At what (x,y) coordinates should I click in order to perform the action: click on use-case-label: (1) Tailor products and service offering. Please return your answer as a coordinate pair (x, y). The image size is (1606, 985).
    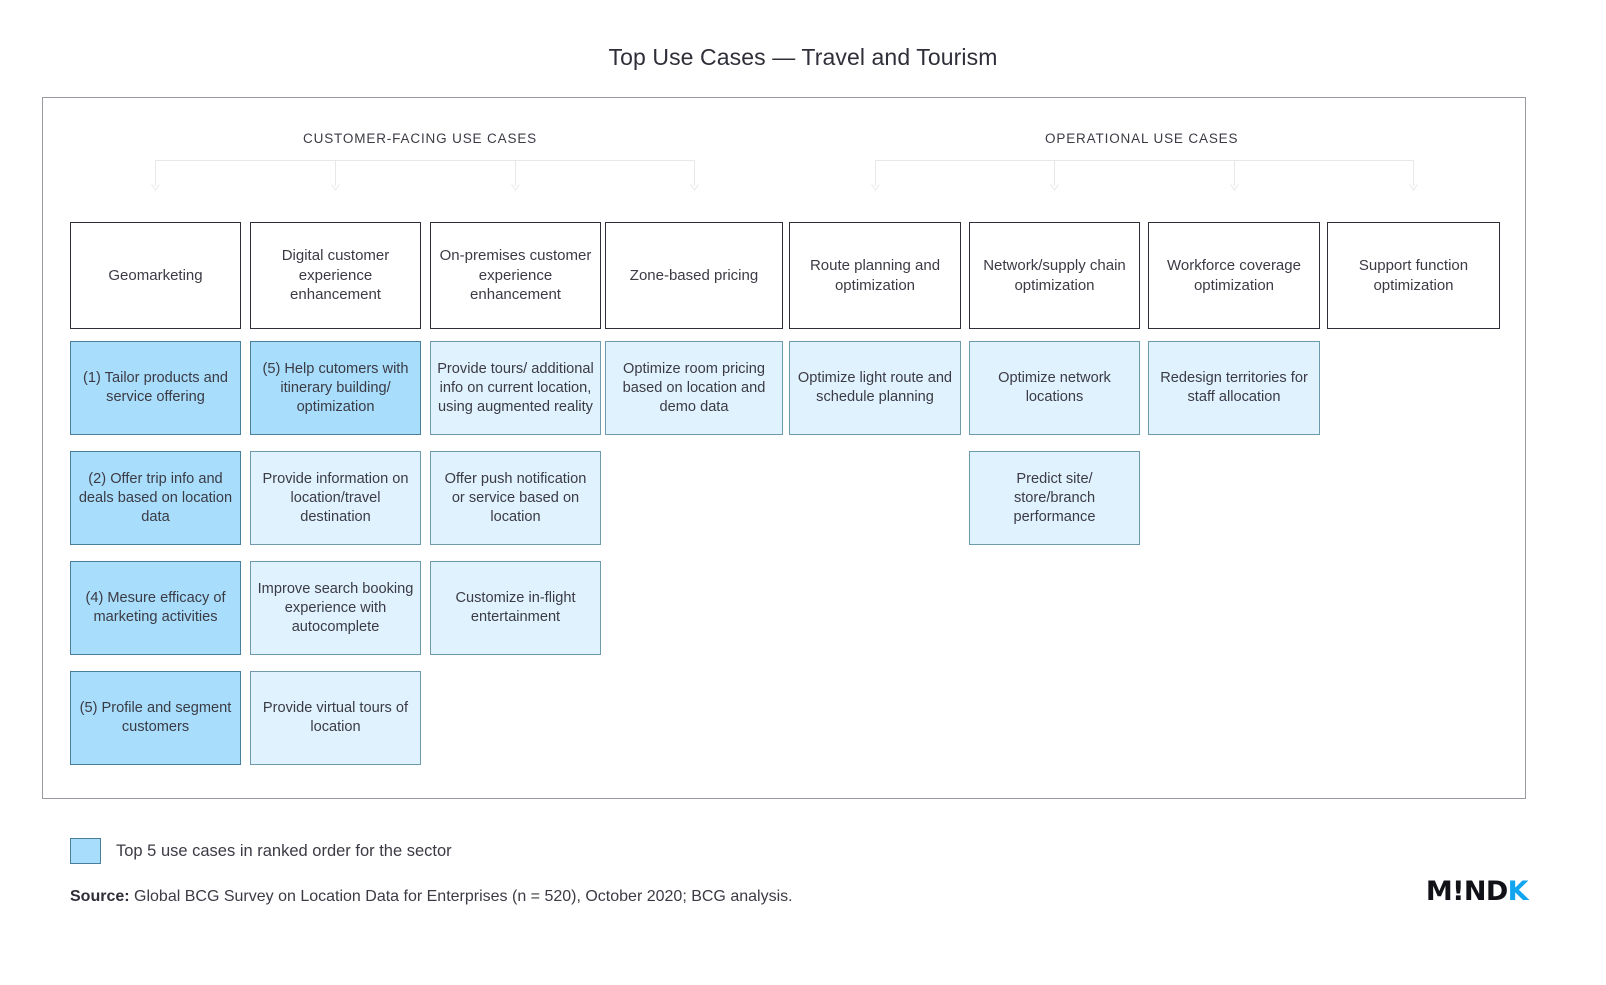
    Looking at the image, I should click on (155, 387).